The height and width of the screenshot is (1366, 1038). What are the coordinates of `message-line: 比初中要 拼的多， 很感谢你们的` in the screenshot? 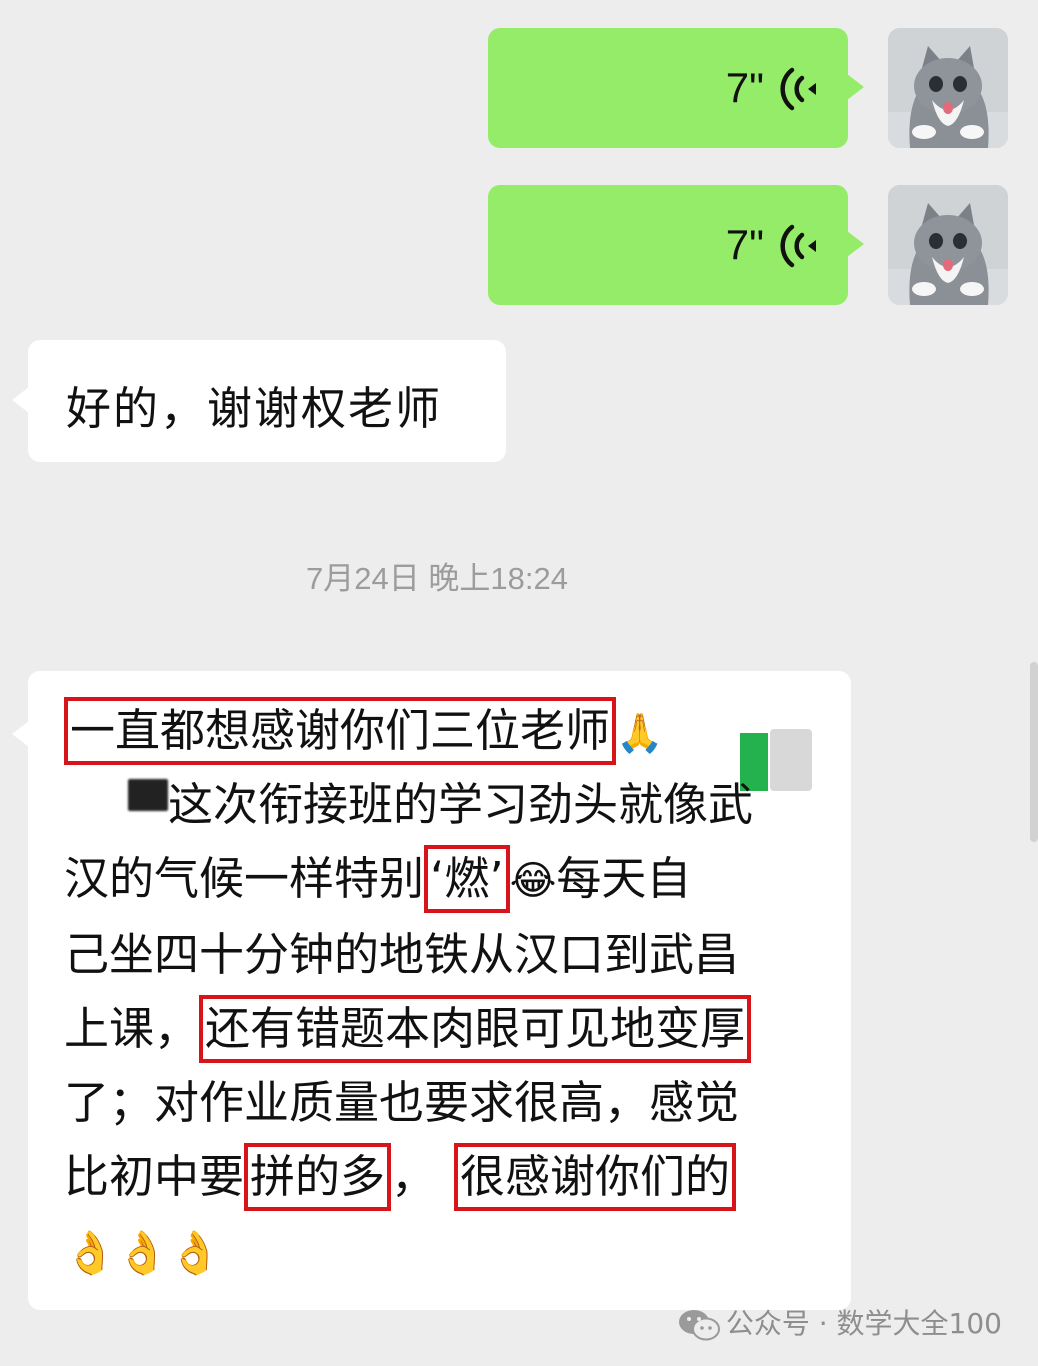 It's located at (400, 1177).